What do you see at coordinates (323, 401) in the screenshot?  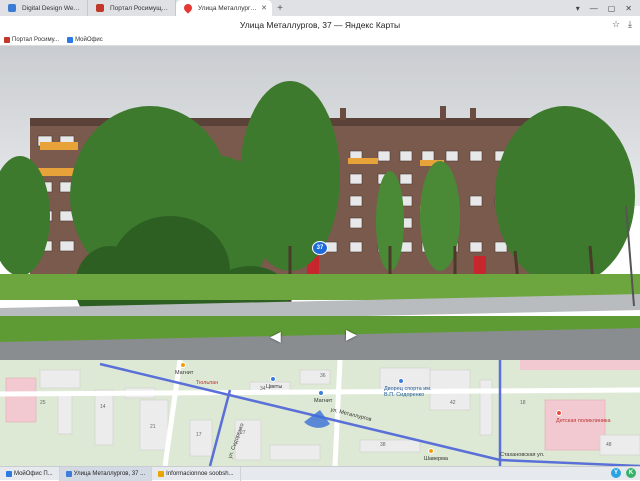 I see `map-label-magnit-2: Магнит` at bounding box center [323, 401].